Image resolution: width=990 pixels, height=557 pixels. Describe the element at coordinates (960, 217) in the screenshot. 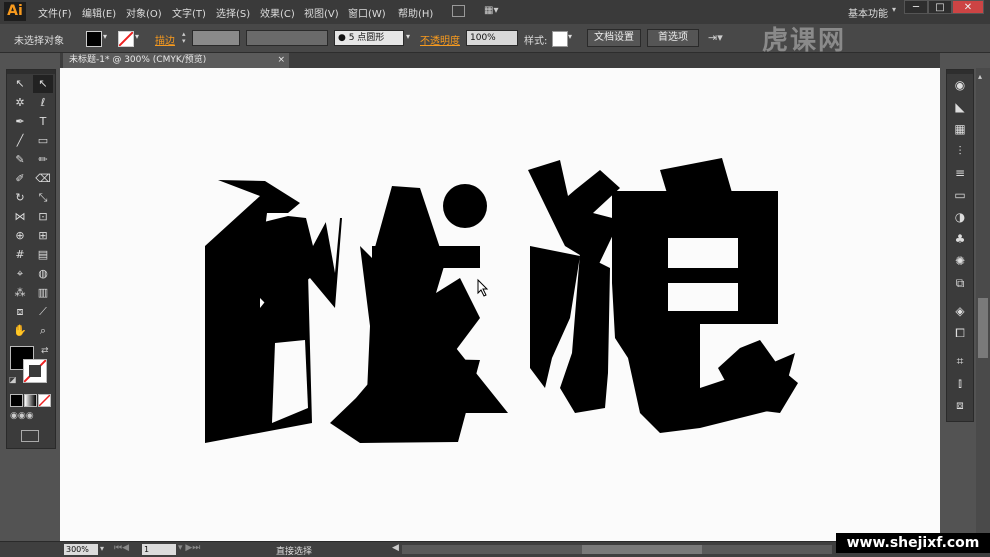

I see `transparency-icon: ◑` at that location.